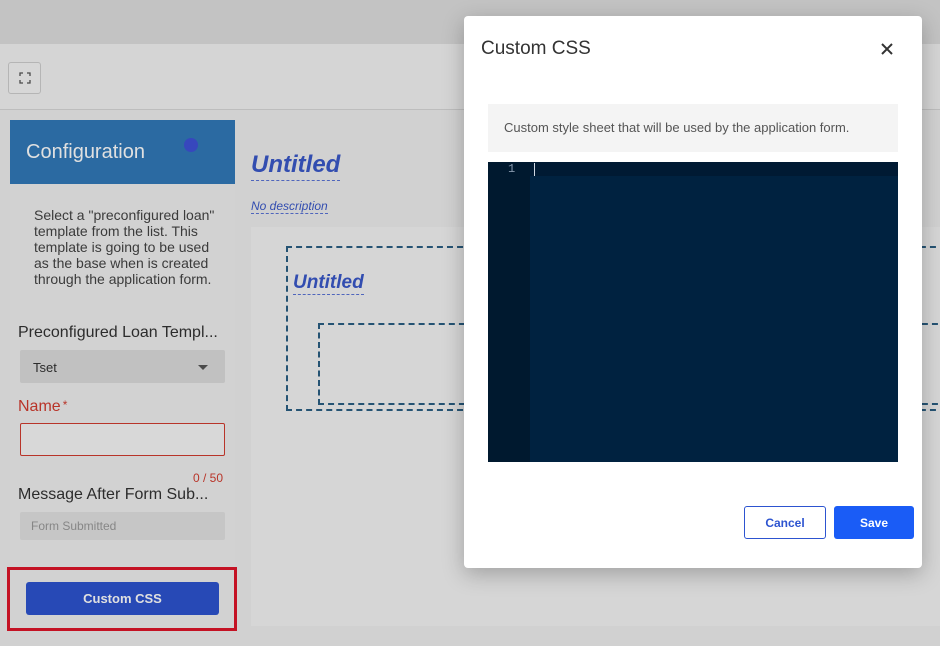  What do you see at coordinates (874, 522) in the screenshot?
I see `save-button: Save` at bounding box center [874, 522].